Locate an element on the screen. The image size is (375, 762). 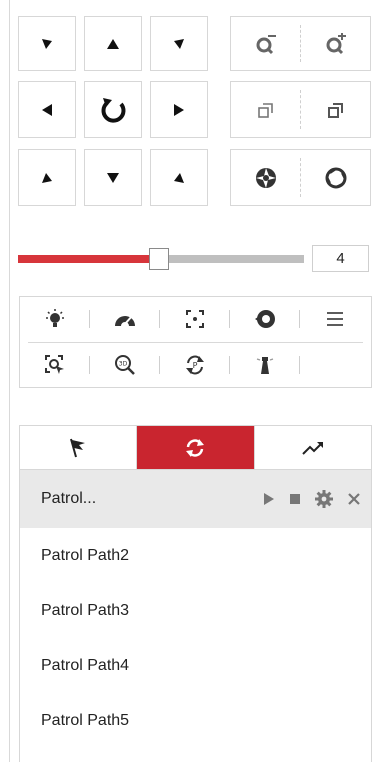
stop-button is located at coordinates (295, 499).